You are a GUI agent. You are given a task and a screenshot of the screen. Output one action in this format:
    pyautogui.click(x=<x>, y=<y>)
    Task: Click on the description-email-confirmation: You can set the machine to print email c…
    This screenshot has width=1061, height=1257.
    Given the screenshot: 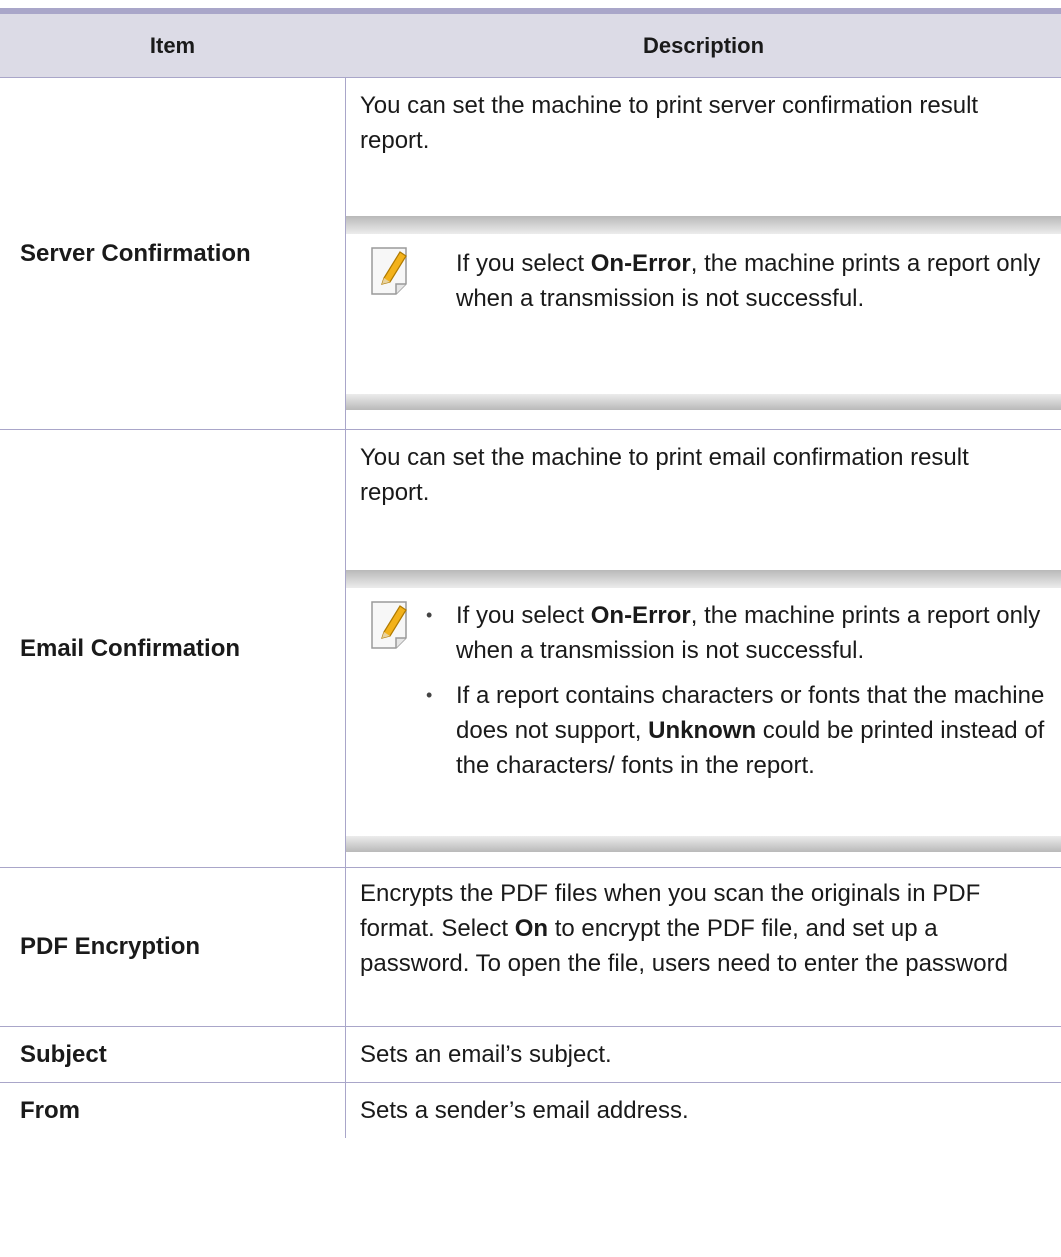 What is the action you would take?
    pyautogui.click(x=664, y=475)
    